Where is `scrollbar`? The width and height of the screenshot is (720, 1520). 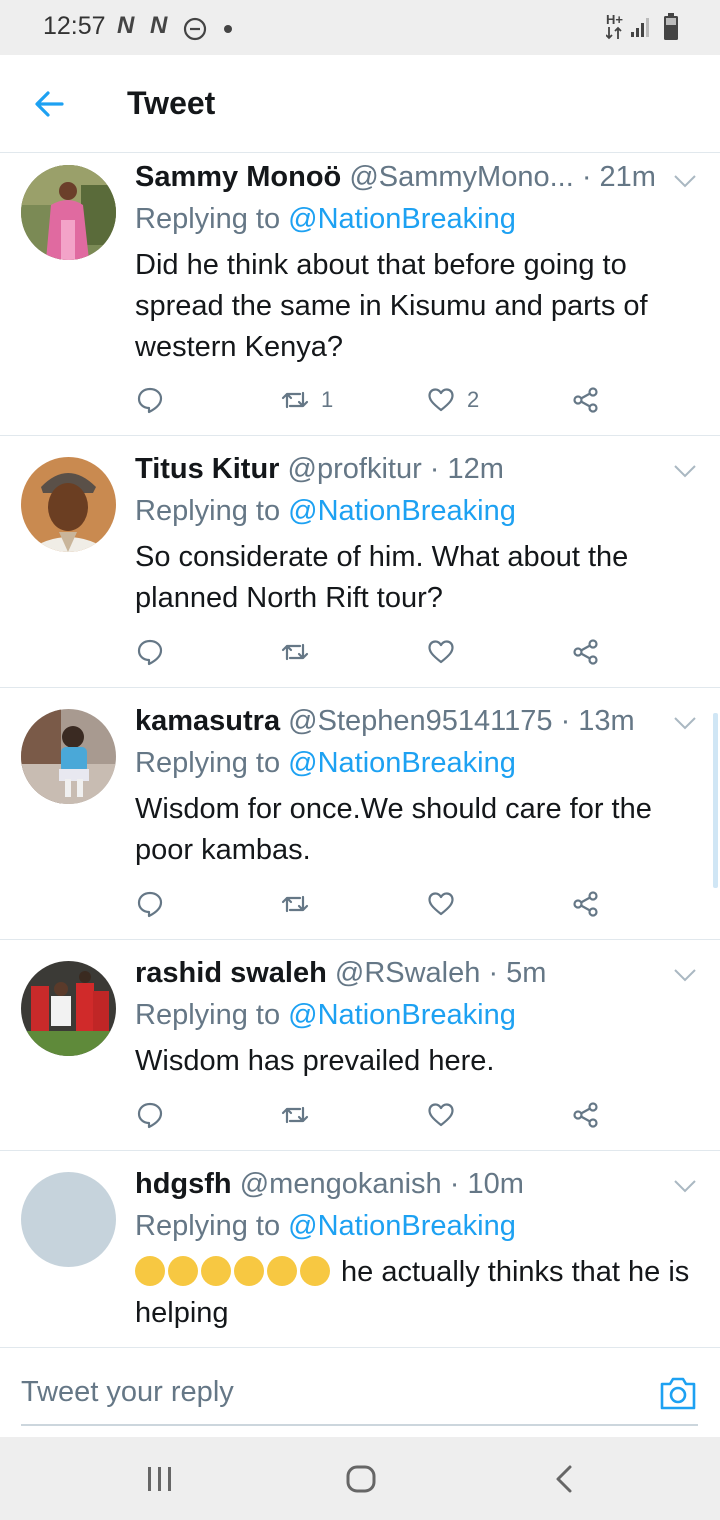
scrollbar is located at coordinates (715, 800).